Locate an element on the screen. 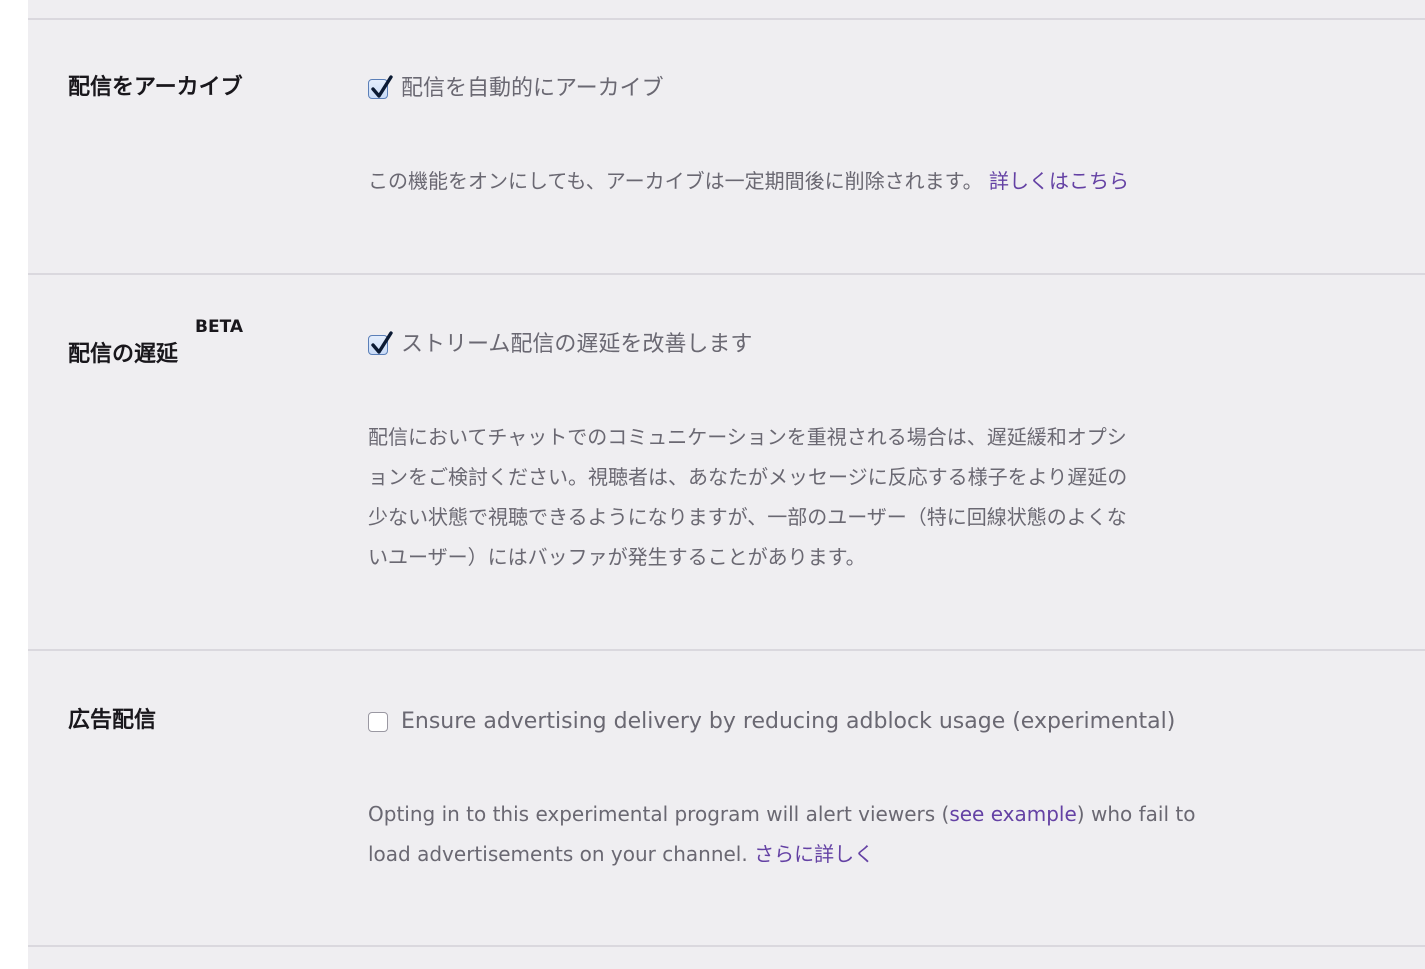 The height and width of the screenshot is (969, 1425). ads-section-label: 広告配信 is located at coordinates (112, 720).